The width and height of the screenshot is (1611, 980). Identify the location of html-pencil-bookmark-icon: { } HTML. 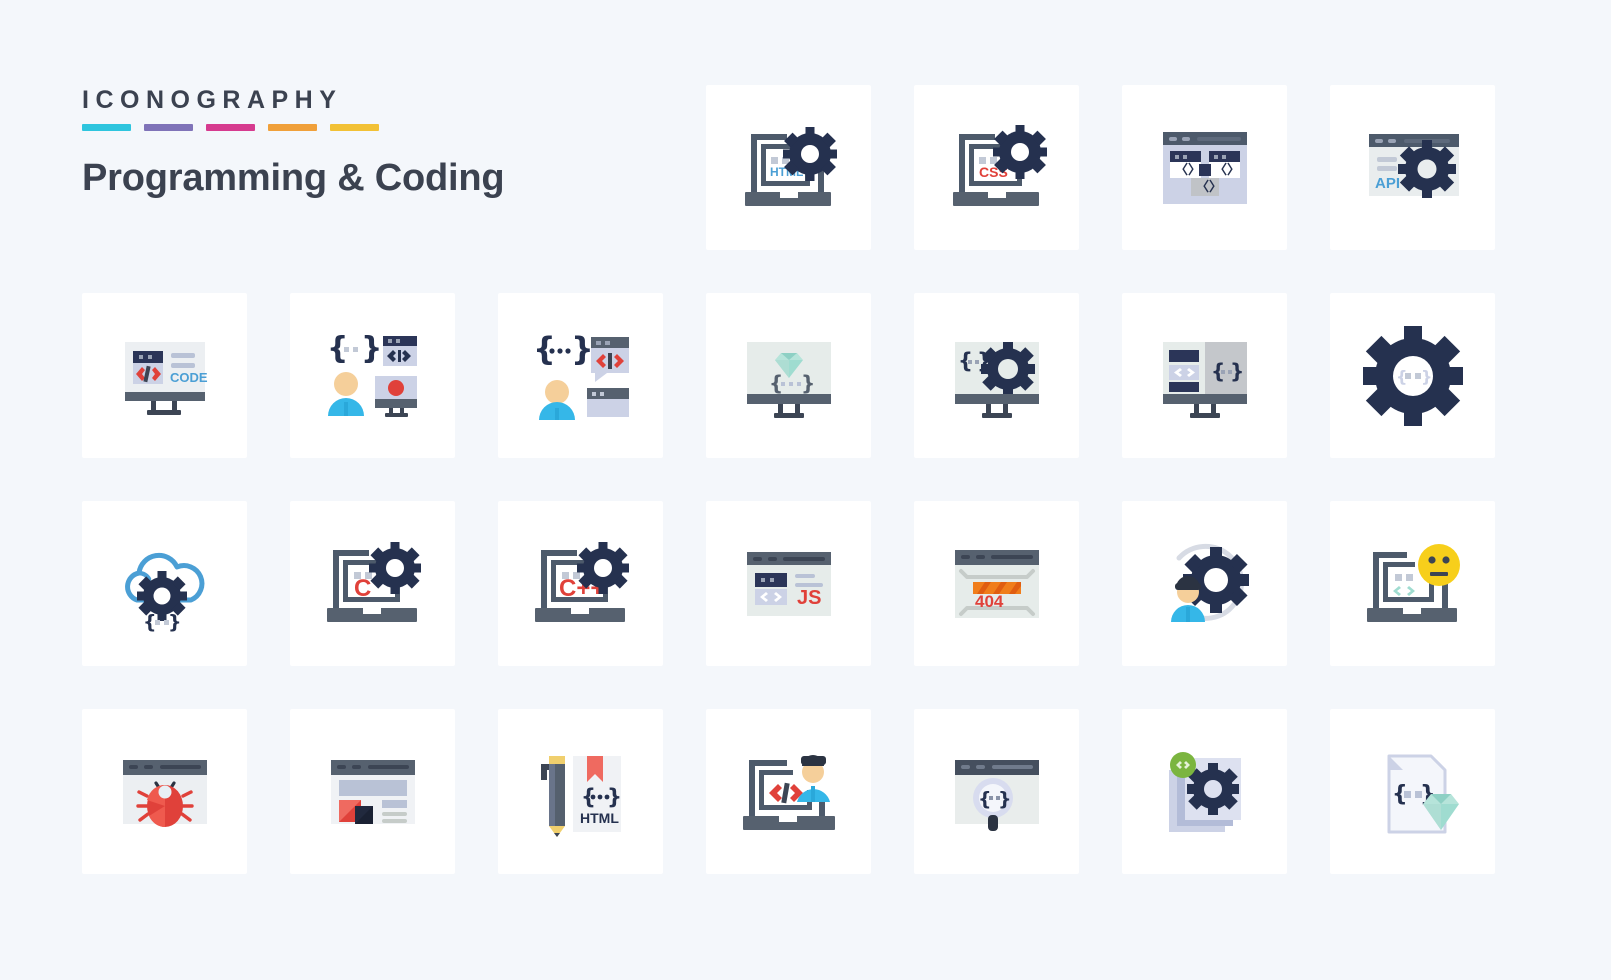
(581, 796).